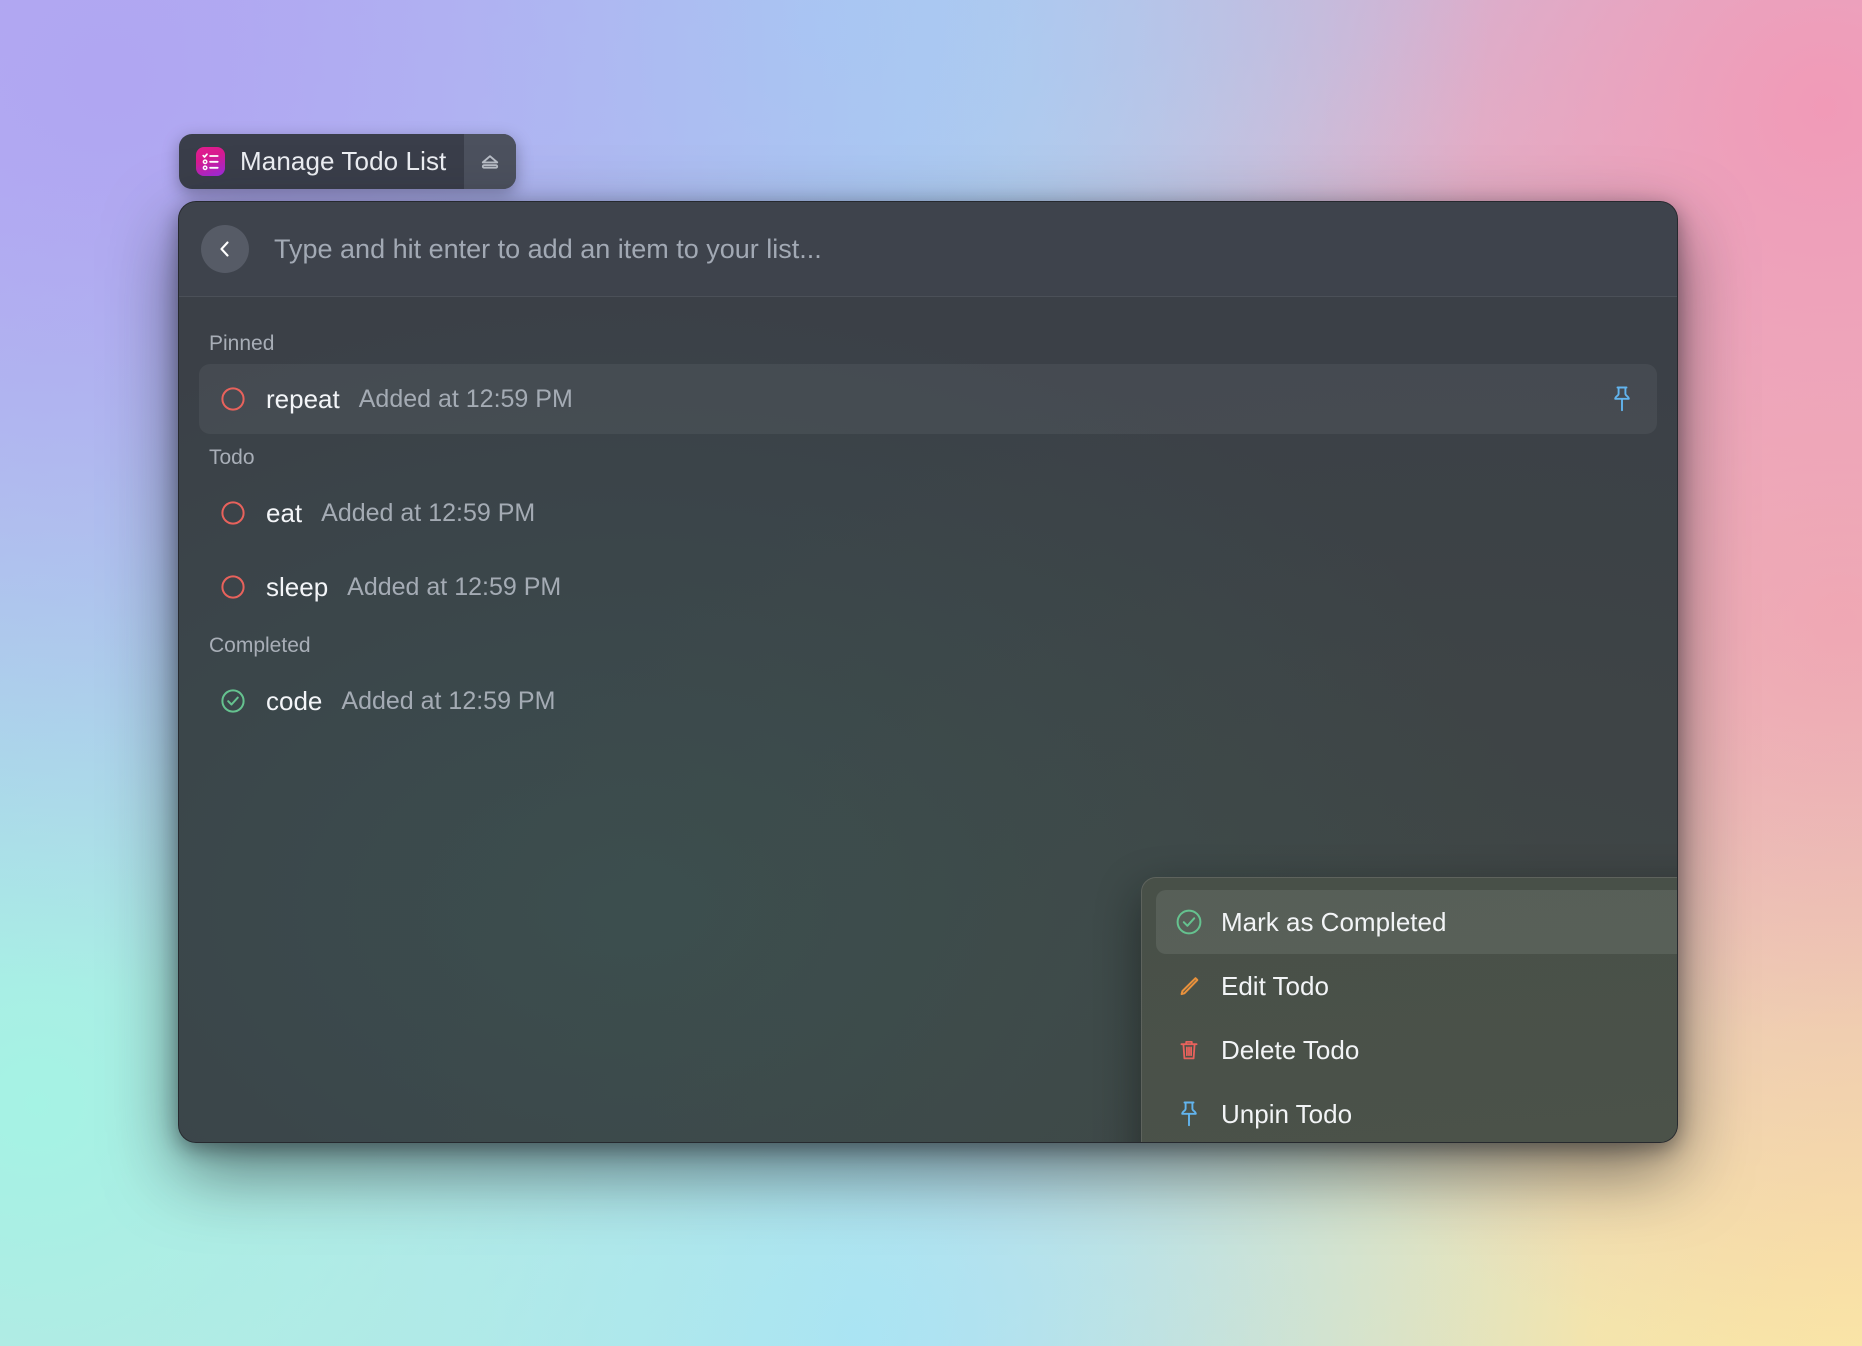 The image size is (1862, 1346). I want to click on pencil-icon, so click(1189, 986).